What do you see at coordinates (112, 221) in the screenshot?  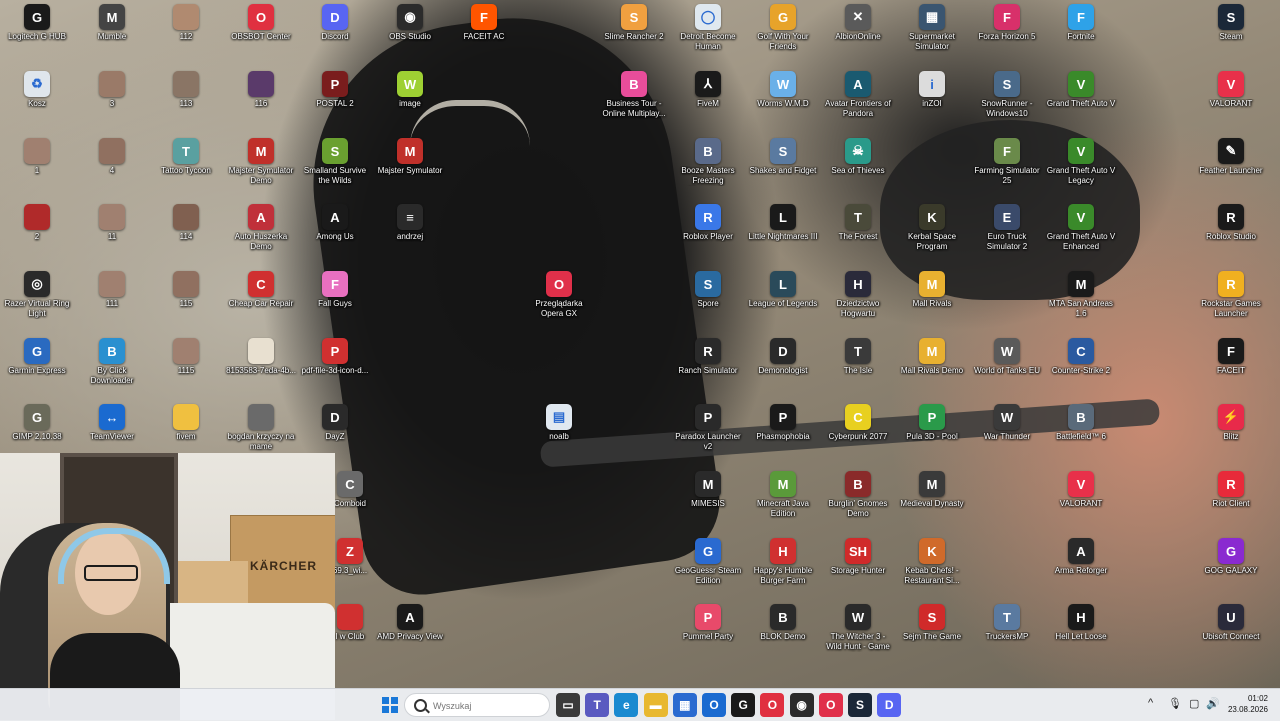 I see `desktop-shortcut-11: 11` at bounding box center [112, 221].